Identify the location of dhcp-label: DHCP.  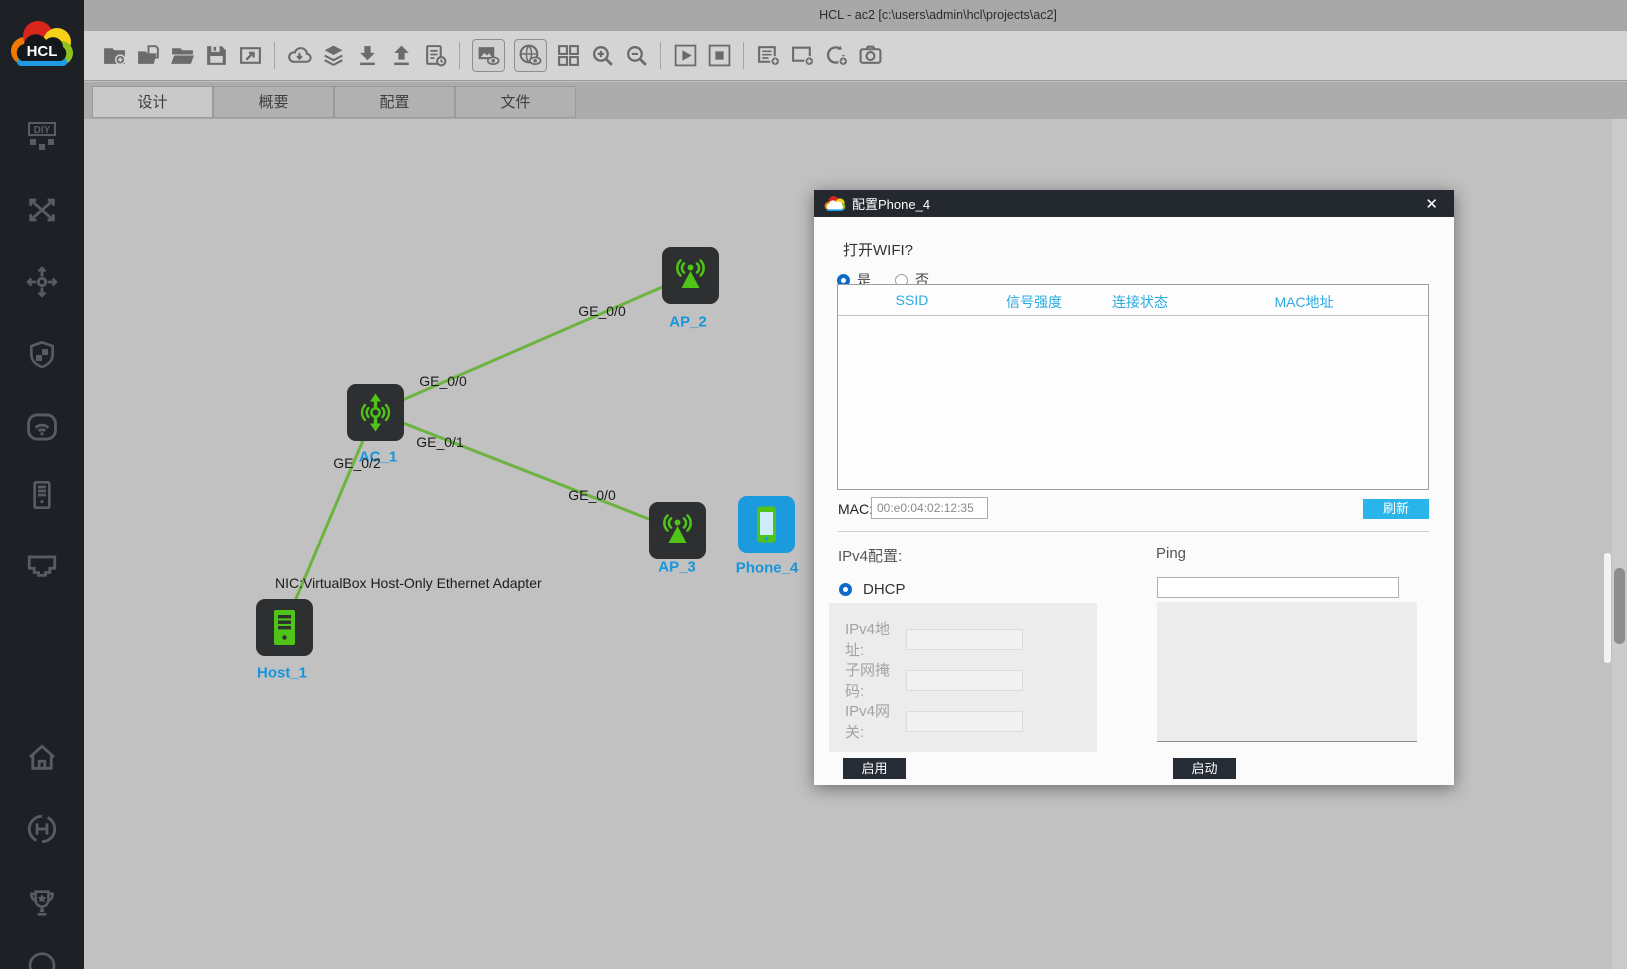
(884, 589).